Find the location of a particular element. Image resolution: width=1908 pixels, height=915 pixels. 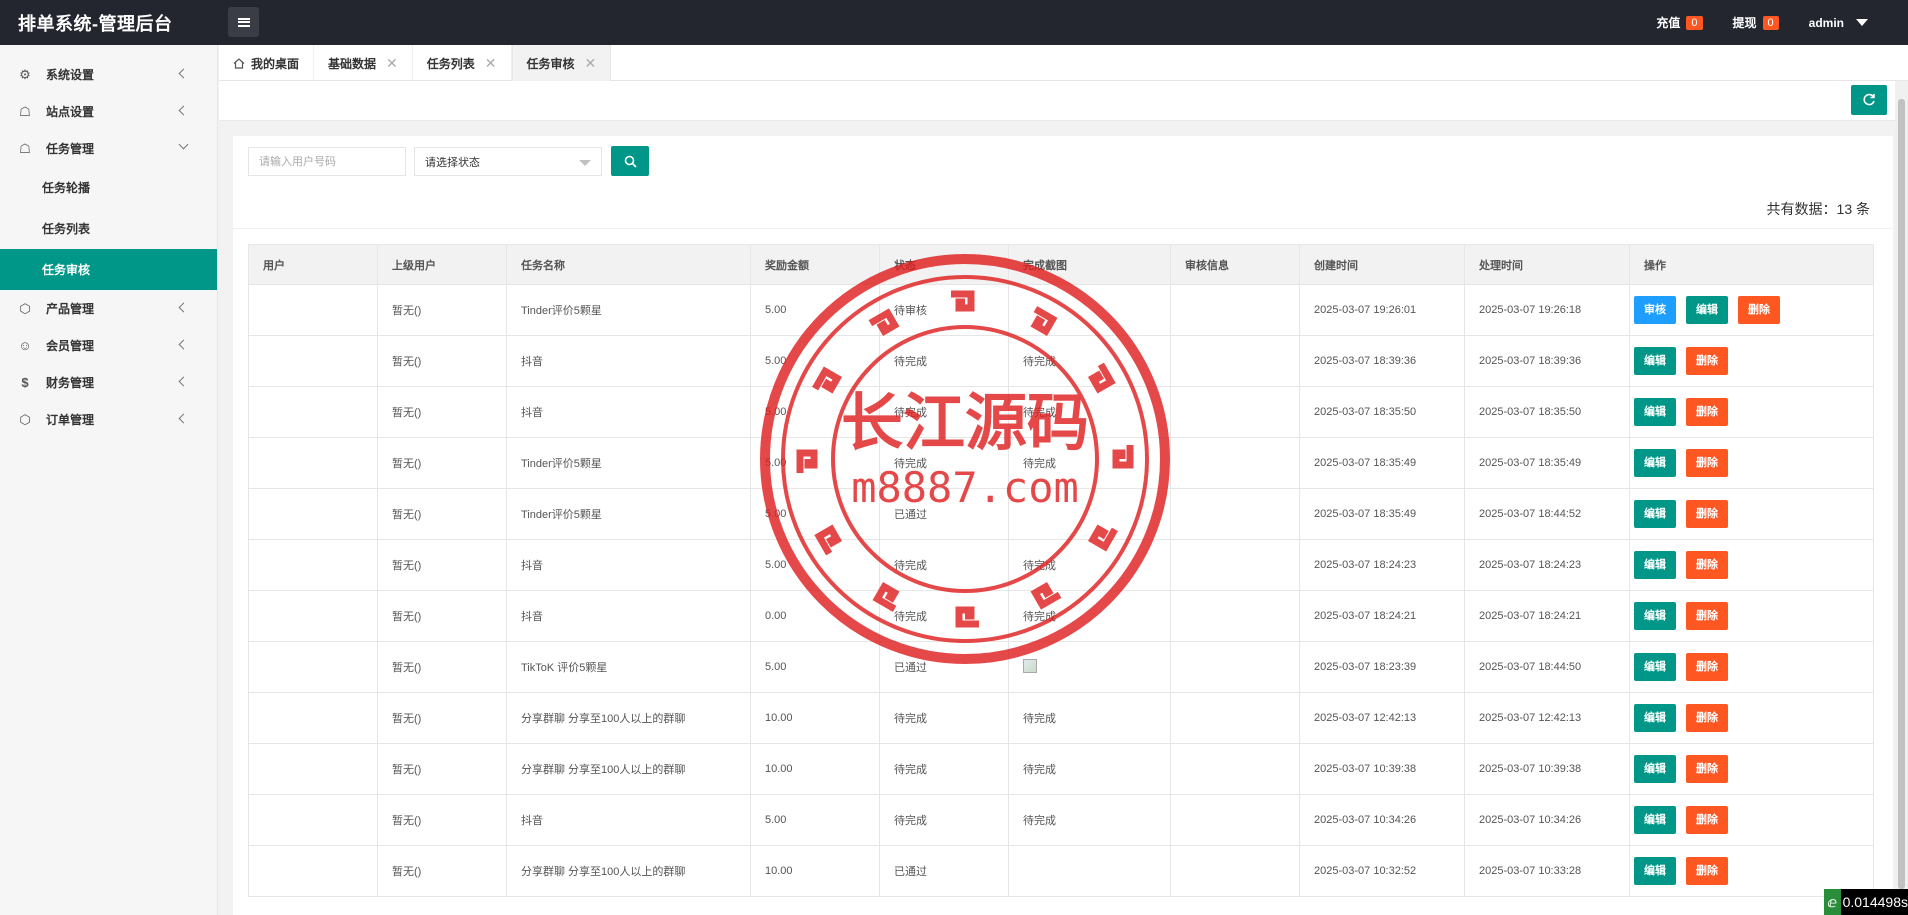

cell-created: 2025-03-07 18:35:49 is located at coordinates (1382, 514).